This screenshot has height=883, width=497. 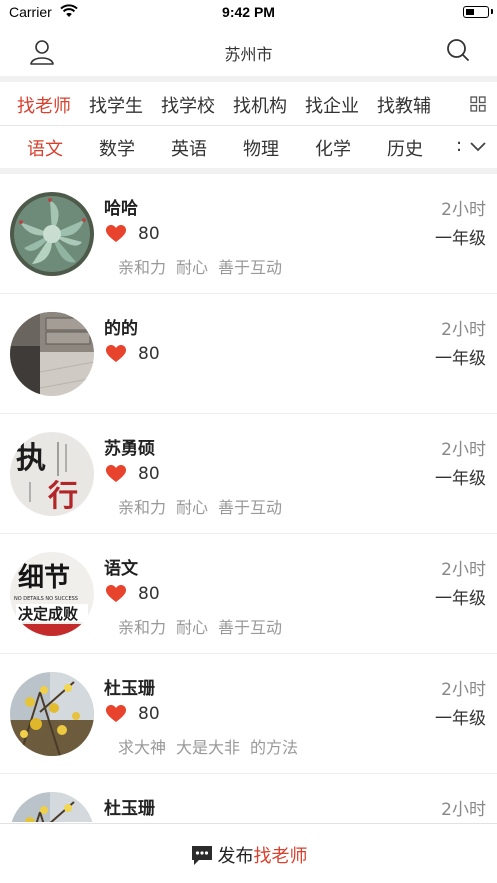 I want to click on avatar-text: NO DETAILS NO SUCCESS, so click(x=46, y=599).